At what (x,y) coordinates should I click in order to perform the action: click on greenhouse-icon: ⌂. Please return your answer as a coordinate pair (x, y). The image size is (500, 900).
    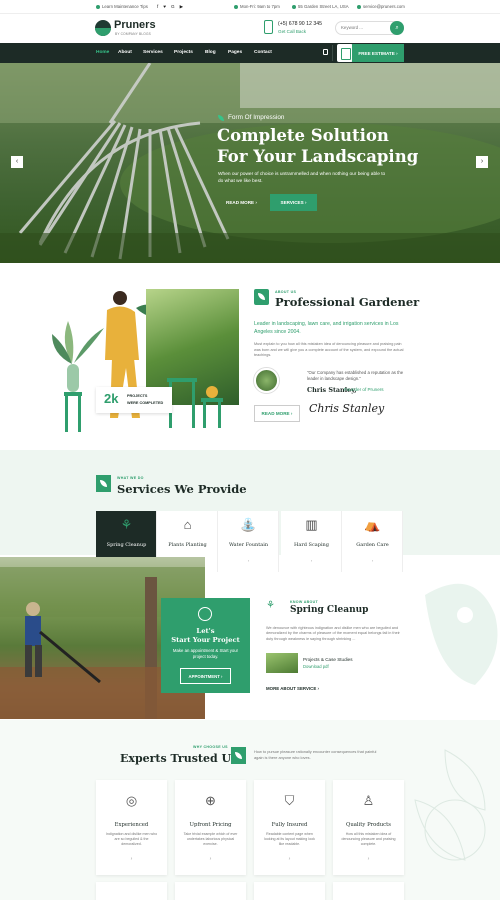
    Looking at the image, I should click on (187, 524).